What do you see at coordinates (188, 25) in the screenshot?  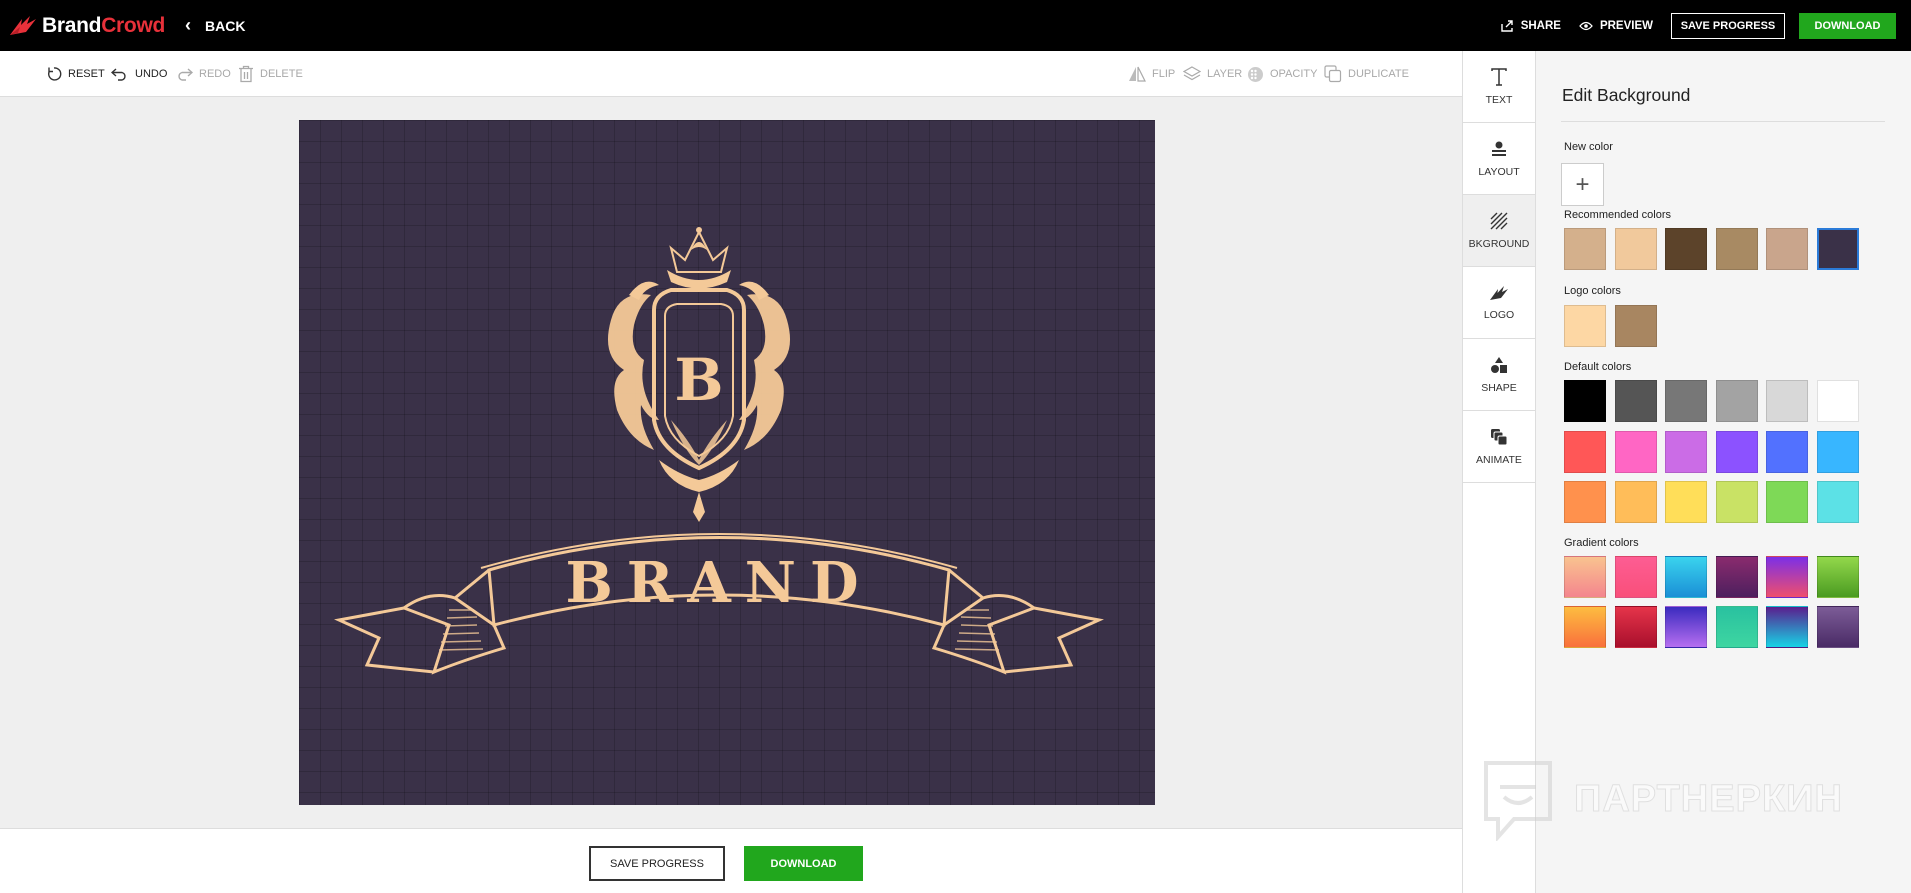 I see `chevron-left-icon: ‹` at bounding box center [188, 25].